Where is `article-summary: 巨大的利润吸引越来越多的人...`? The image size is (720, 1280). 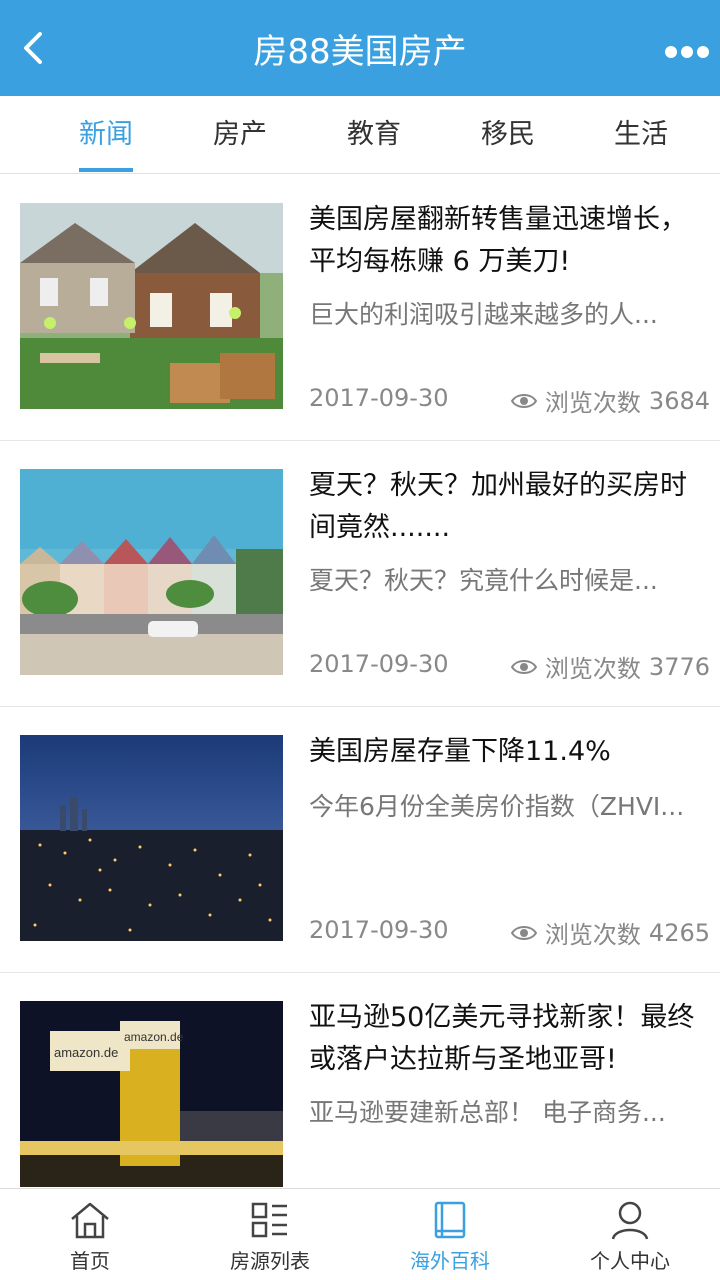 article-summary: 巨大的利润吸引越来越多的人... is located at coordinates (483, 314).